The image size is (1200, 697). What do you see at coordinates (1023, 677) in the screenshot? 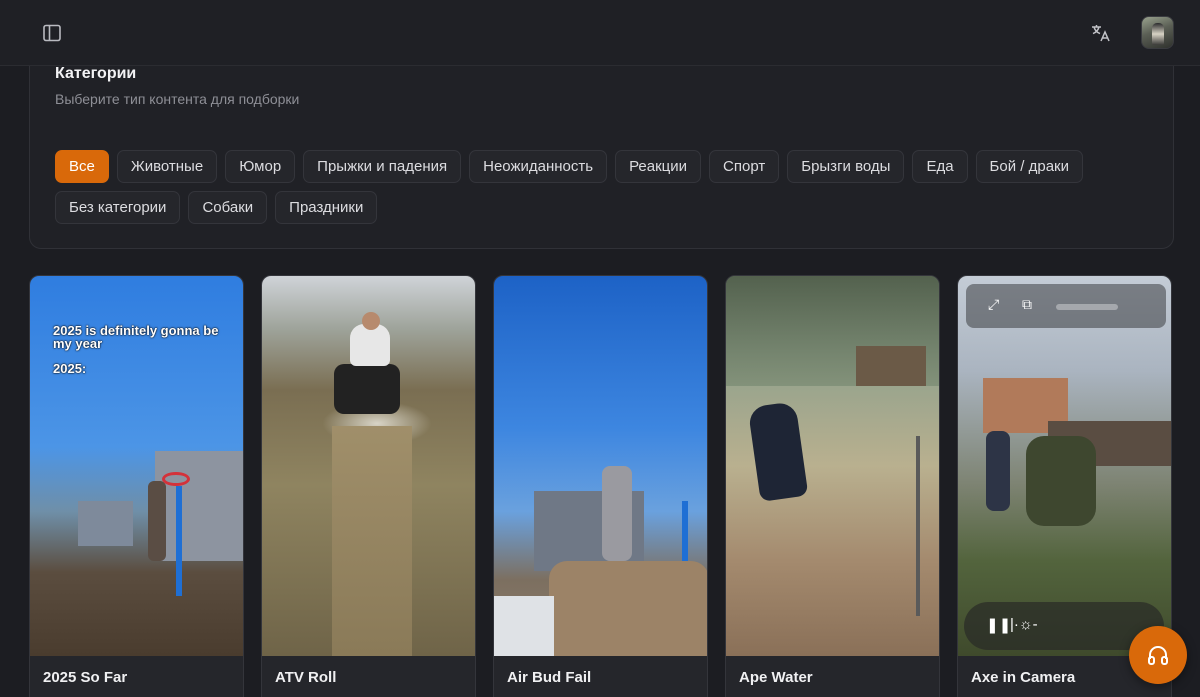
I see `video-title: Axe in Camera` at bounding box center [1023, 677].